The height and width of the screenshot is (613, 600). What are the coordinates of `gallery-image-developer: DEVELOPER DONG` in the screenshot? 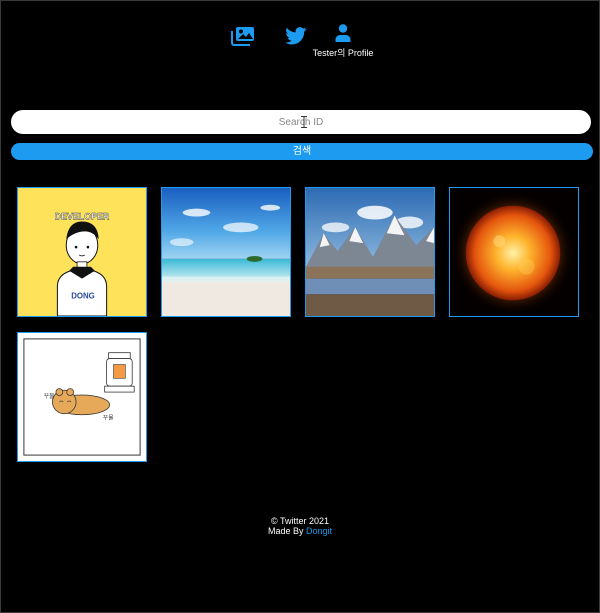 It's located at (82, 252).